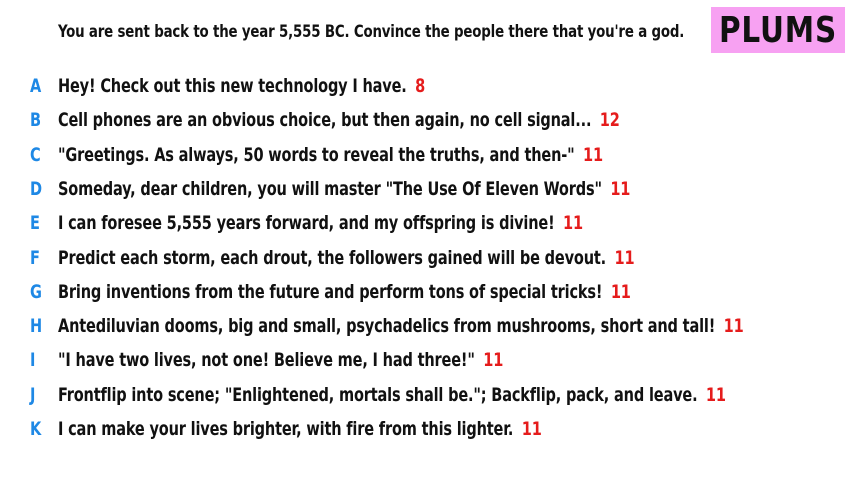 The image size is (853, 480). What do you see at coordinates (36, 120) in the screenshot?
I see `entry-letter: B` at bounding box center [36, 120].